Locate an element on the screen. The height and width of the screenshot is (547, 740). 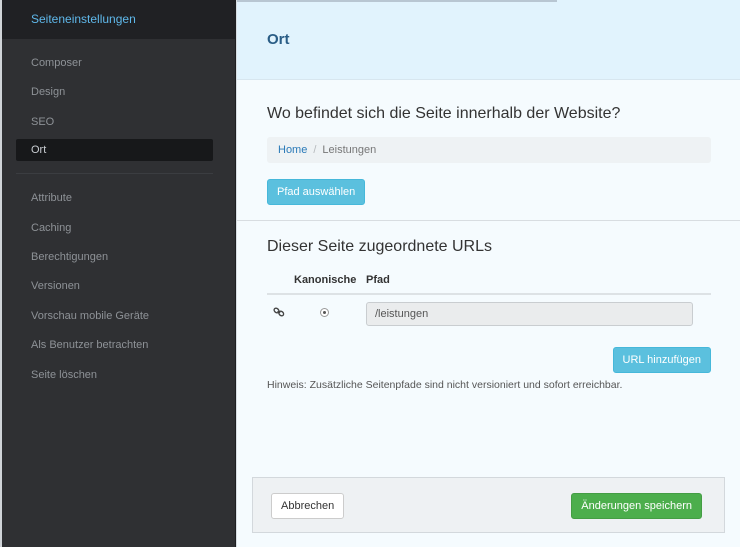
sidebar-menu: Composer Design SEO Ort is located at coordinates (118, 100).